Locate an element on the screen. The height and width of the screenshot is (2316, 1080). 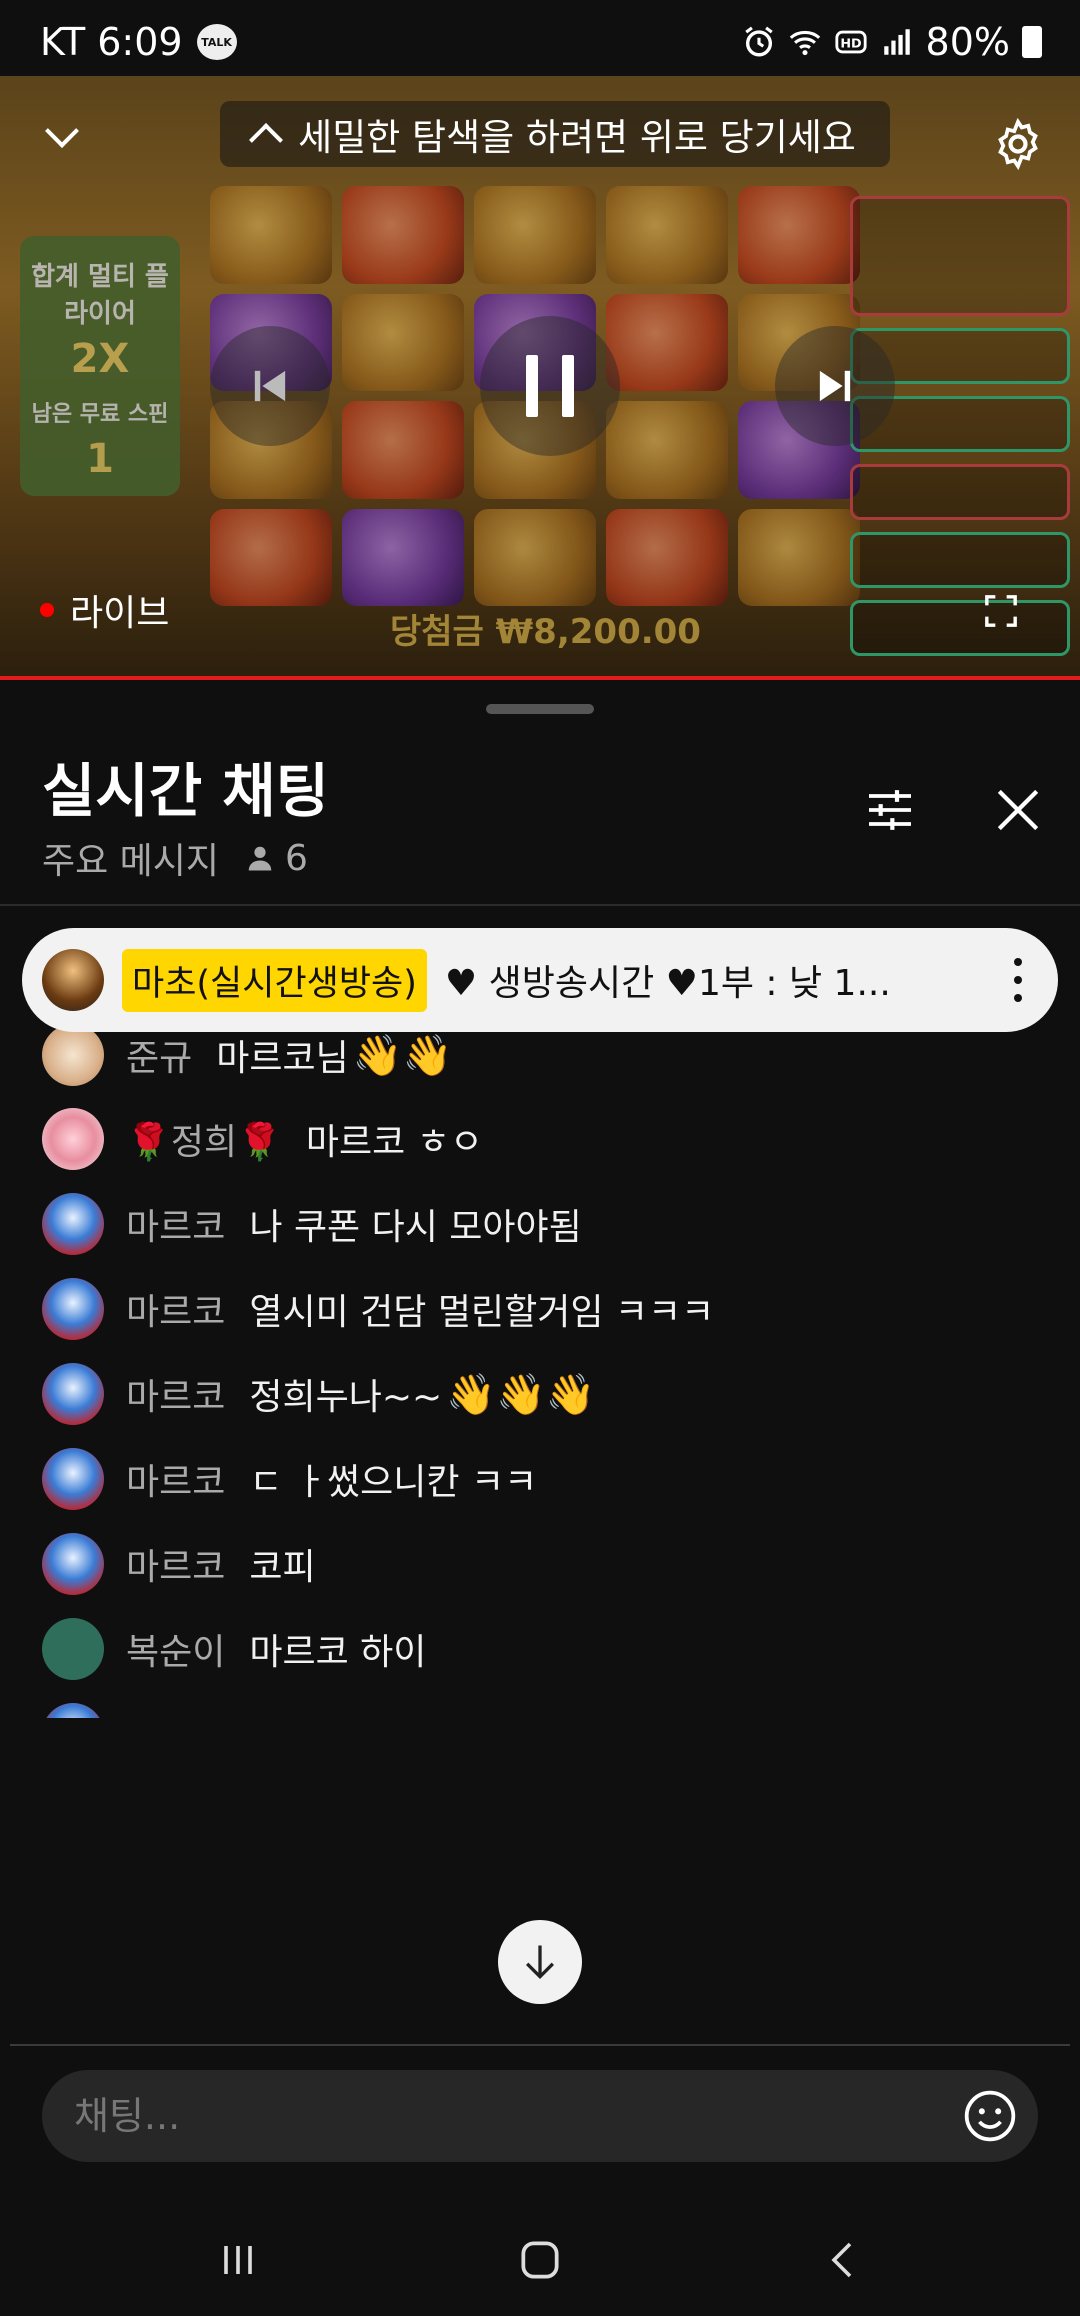
chat-title: 실시간 채팅 is located at coordinates (185, 791).